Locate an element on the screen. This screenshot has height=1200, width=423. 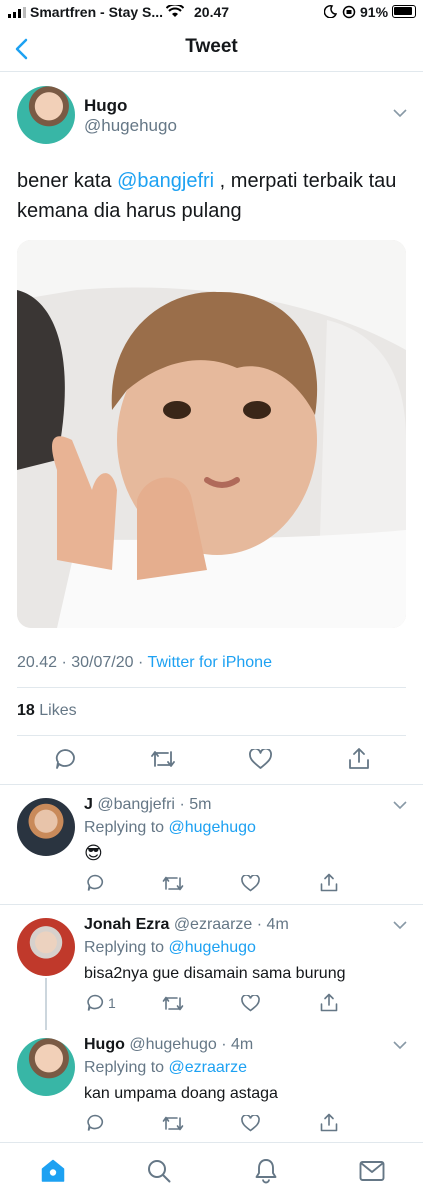
reply-text: 😎 is located at coordinates (93, 853).